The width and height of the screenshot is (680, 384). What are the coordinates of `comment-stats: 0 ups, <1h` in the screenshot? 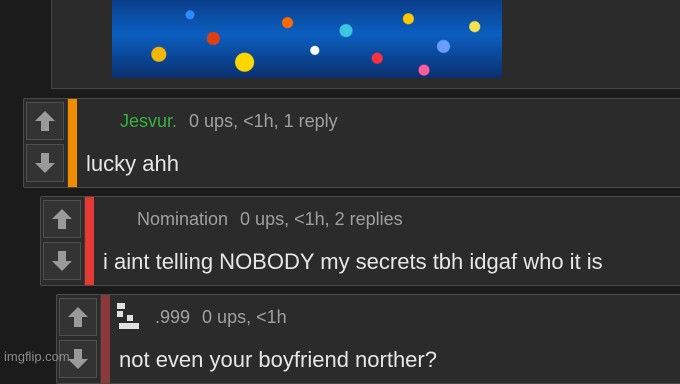 It's located at (244, 317).